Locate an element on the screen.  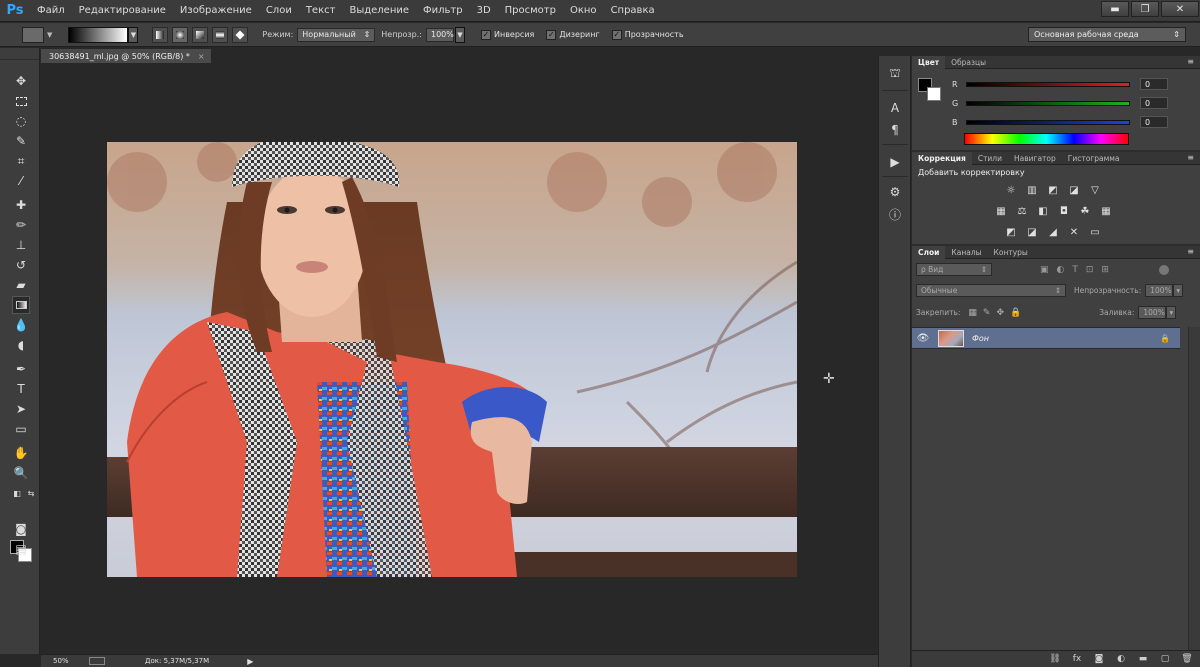
menu-3d: 3D is located at coordinates (484, 11).